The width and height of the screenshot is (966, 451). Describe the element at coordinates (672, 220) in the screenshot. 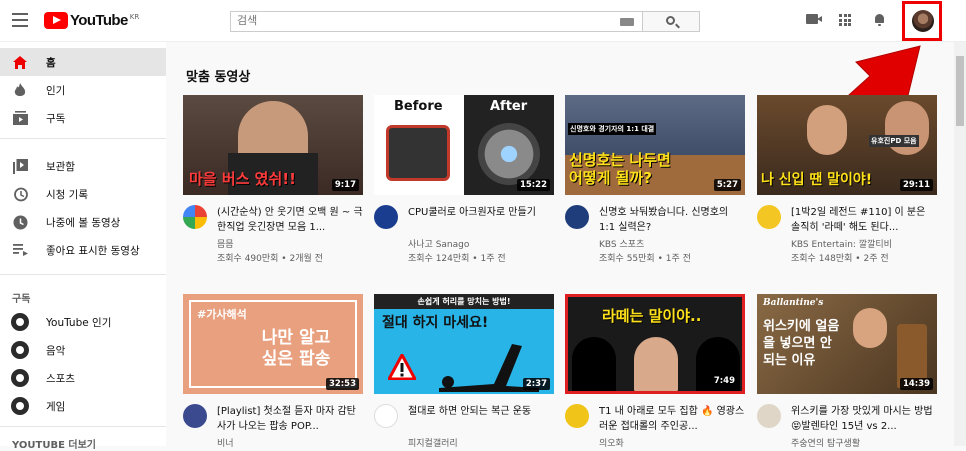

I see `video-title: 신명호 놔둬봤습니다. 신명호의 1:1 실력은?` at that location.